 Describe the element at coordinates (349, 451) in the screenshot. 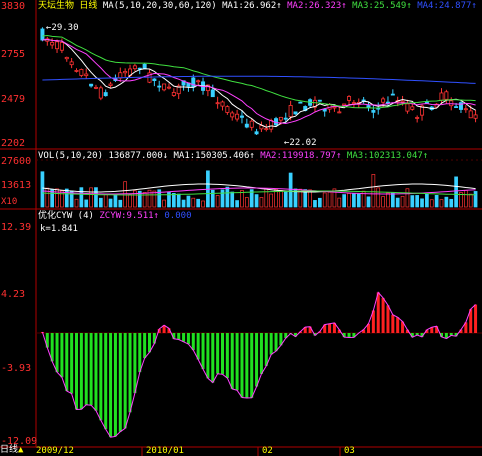

I see `x-tick-mar: 03` at that location.